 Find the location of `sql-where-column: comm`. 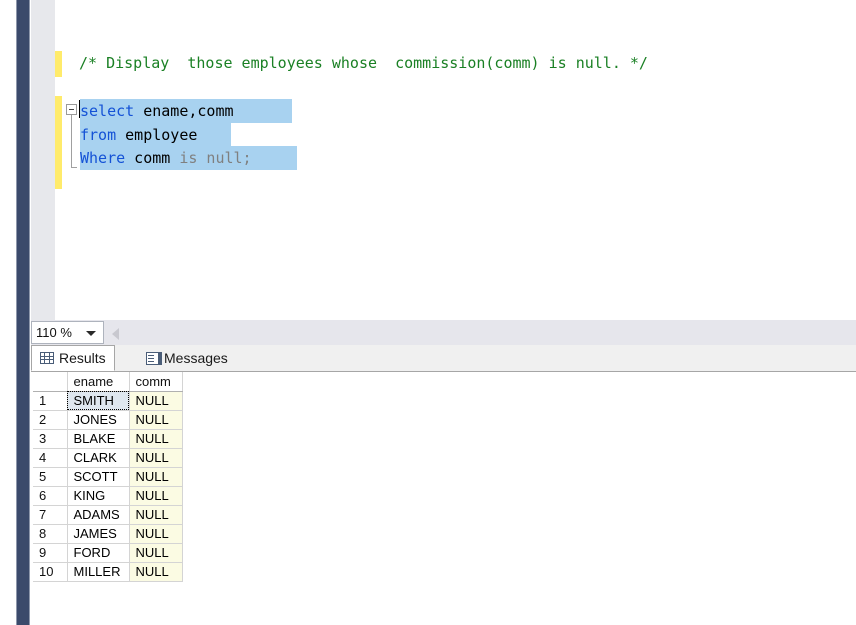

sql-where-column: comm is located at coordinates (152, 158).